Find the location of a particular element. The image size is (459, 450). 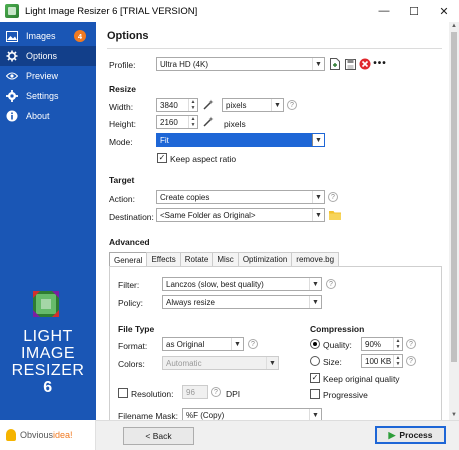

format-select: as Original ▼ is located at coordinates (203, 344).